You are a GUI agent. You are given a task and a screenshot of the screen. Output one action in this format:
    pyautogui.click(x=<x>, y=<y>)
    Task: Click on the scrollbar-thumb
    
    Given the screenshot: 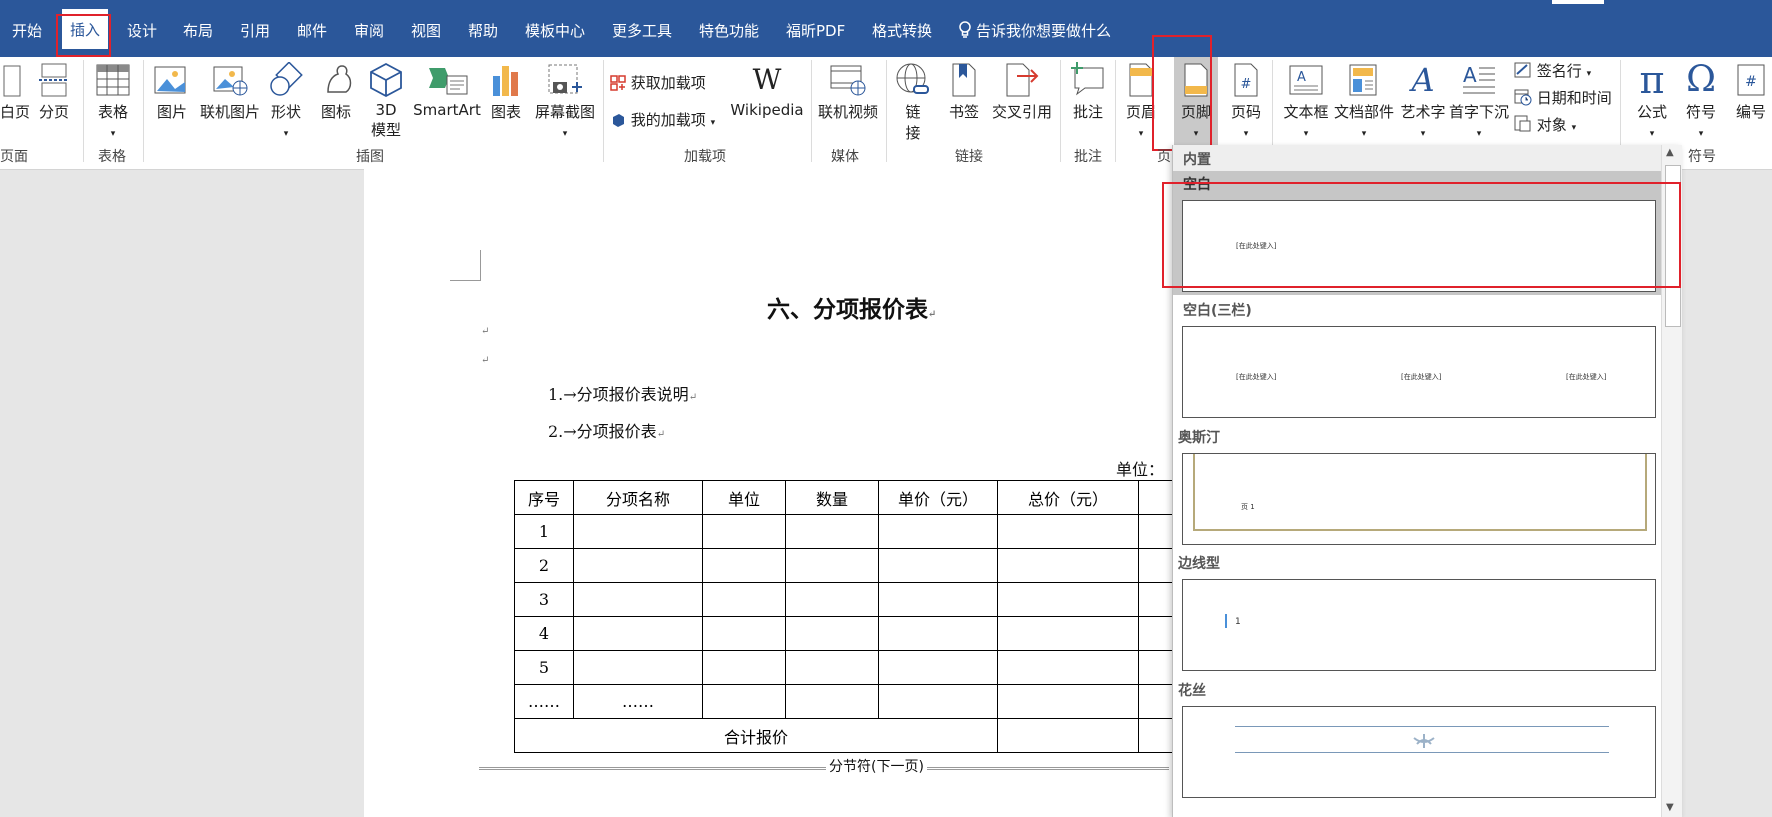 What is the action you would take?
    pyautogui.click(x=1673, y=246)
    